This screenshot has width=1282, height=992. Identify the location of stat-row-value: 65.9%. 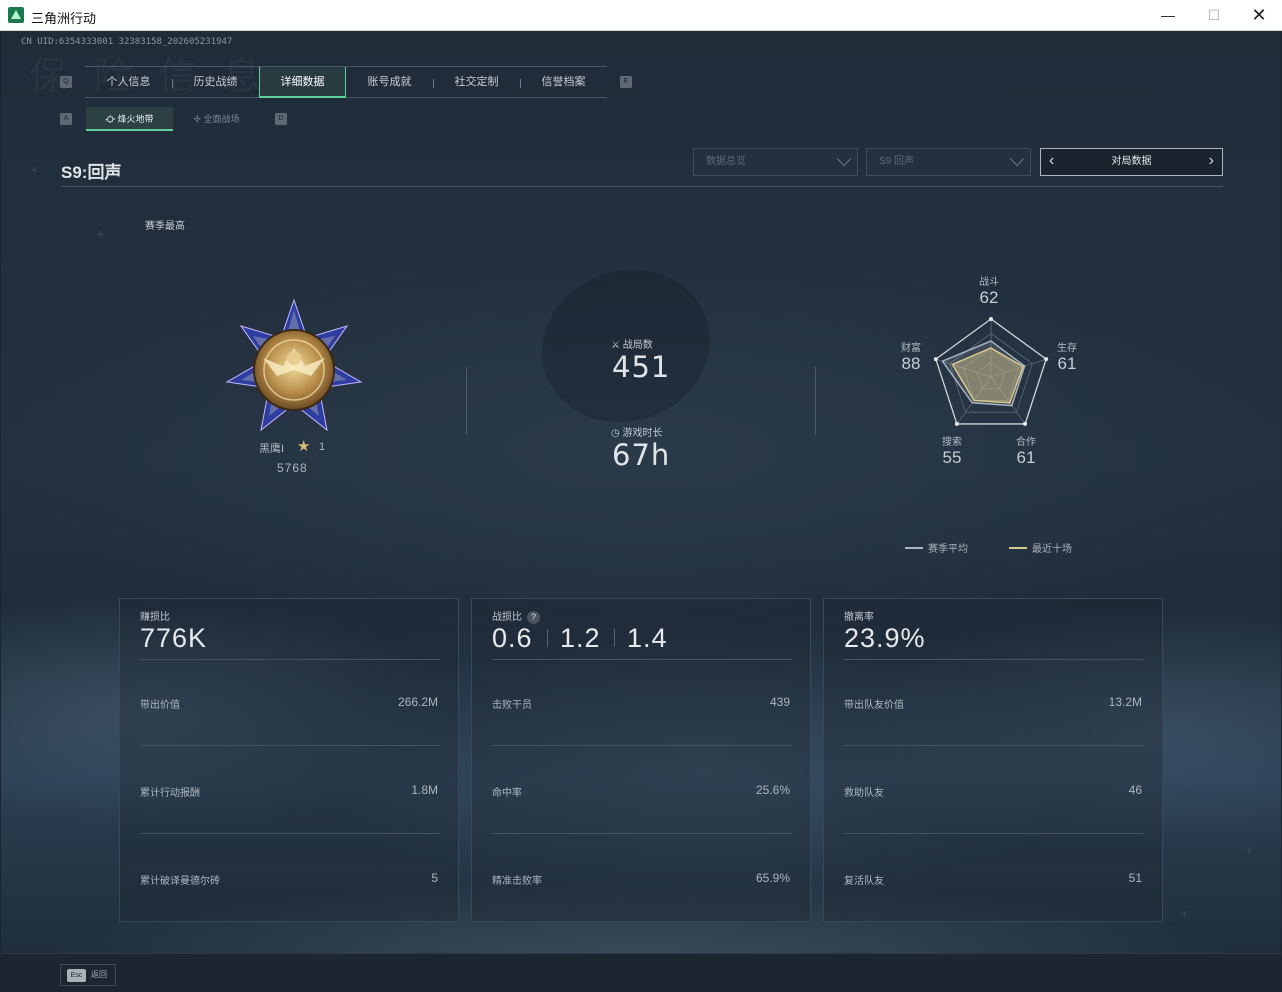
(772, 878).